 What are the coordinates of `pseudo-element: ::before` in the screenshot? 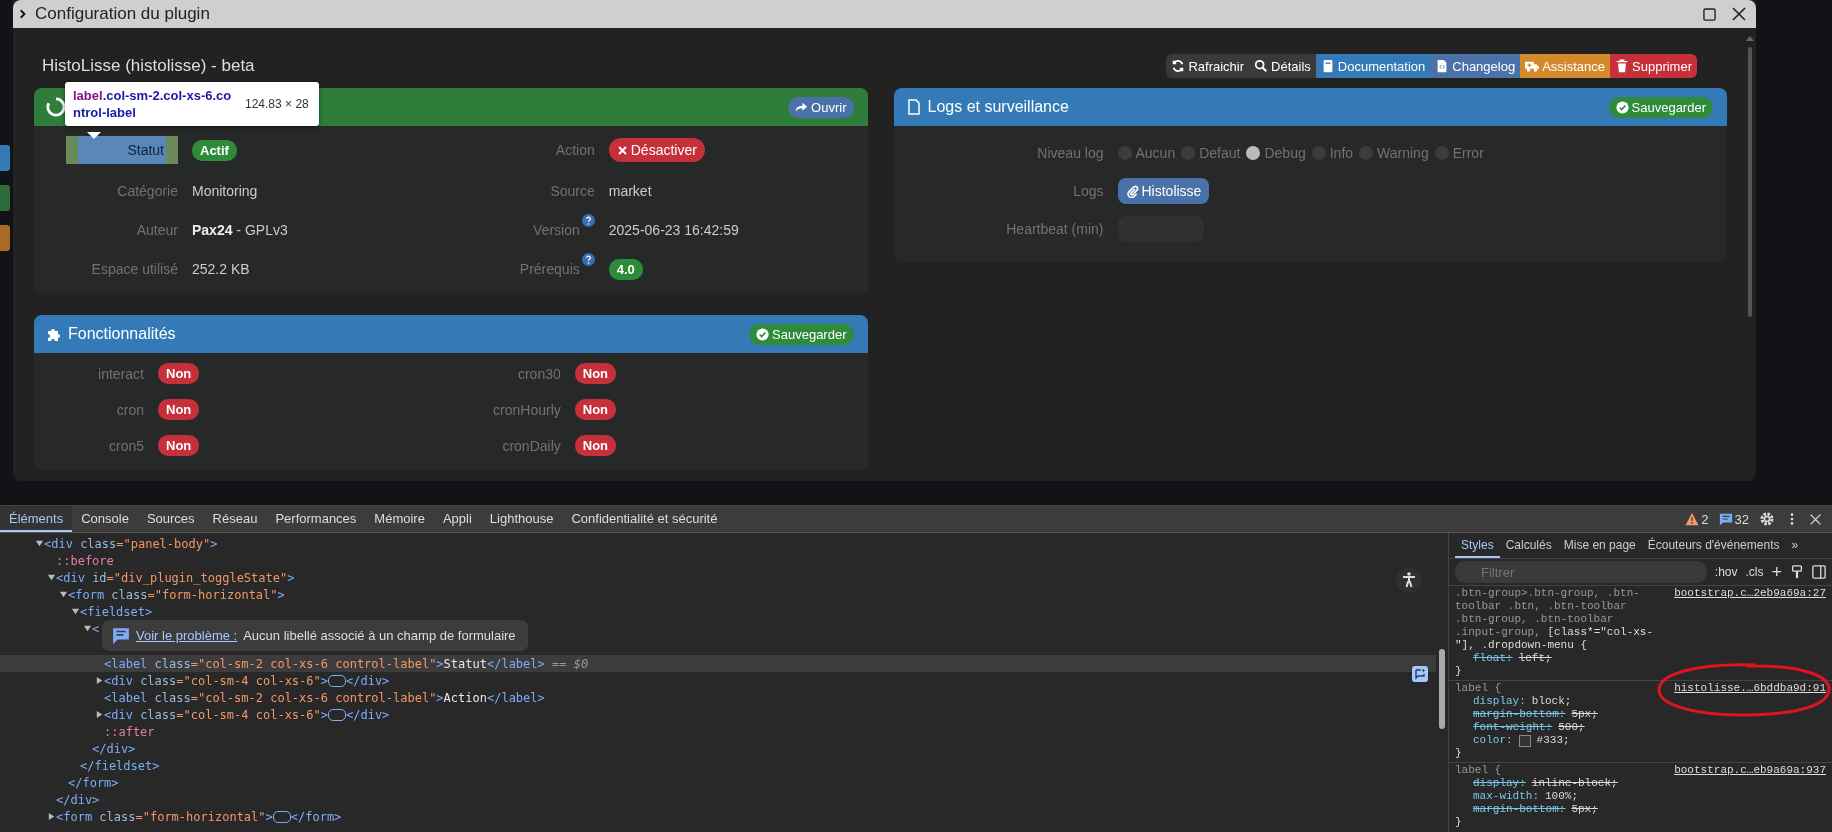 It's located at (85, 560).